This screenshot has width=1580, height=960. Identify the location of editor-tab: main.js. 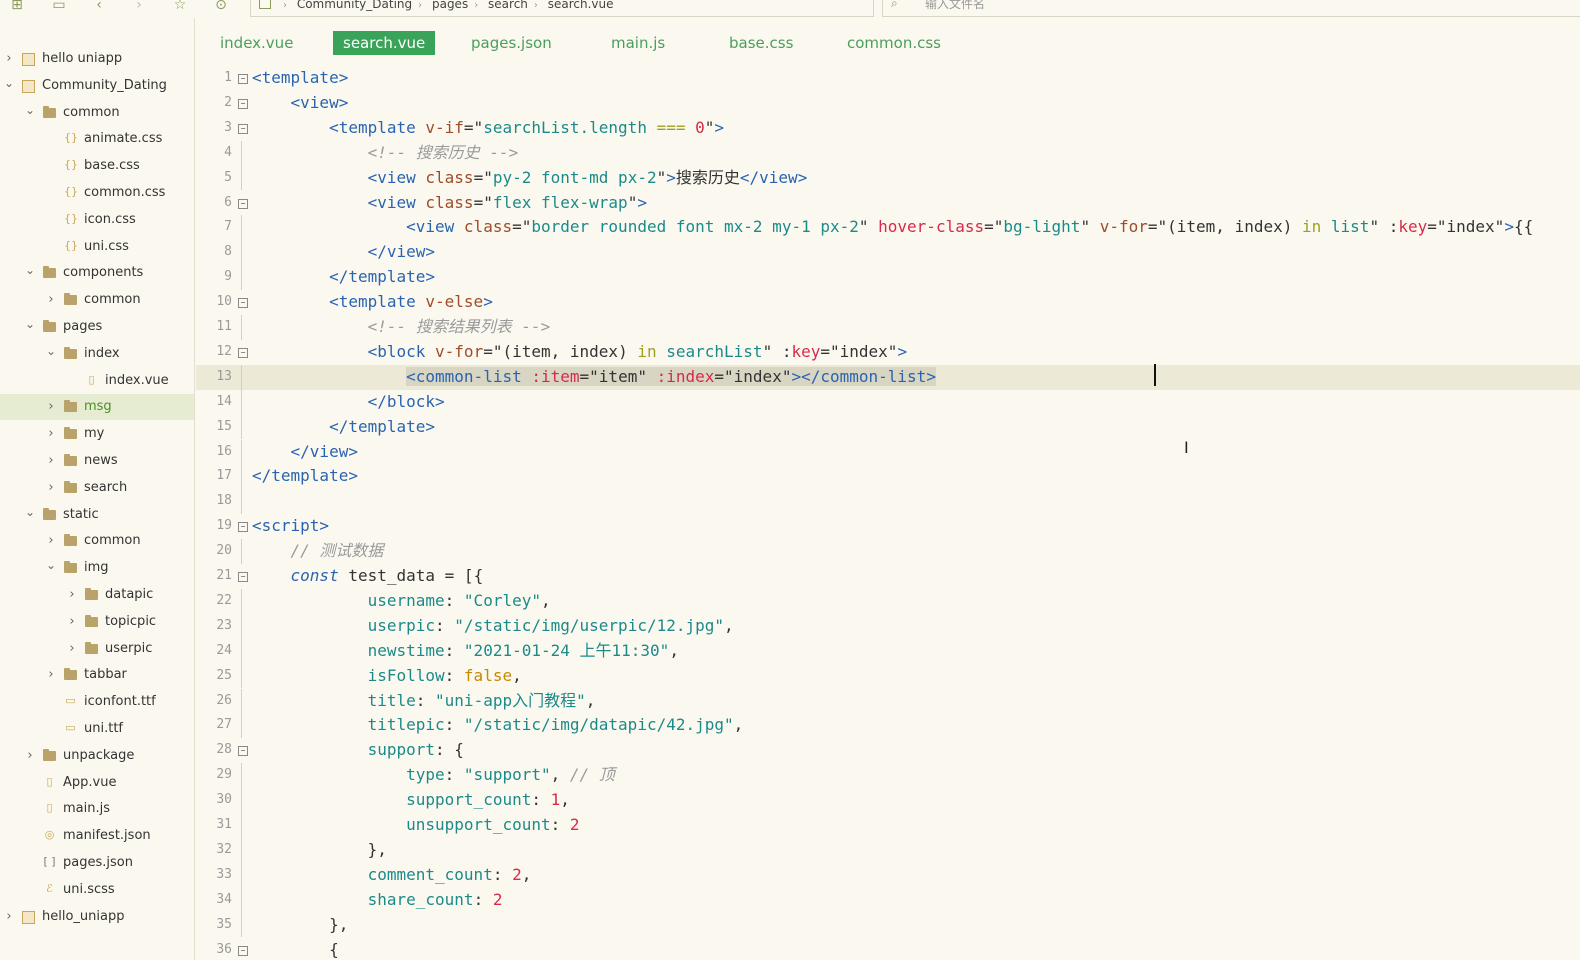
(638, 43).